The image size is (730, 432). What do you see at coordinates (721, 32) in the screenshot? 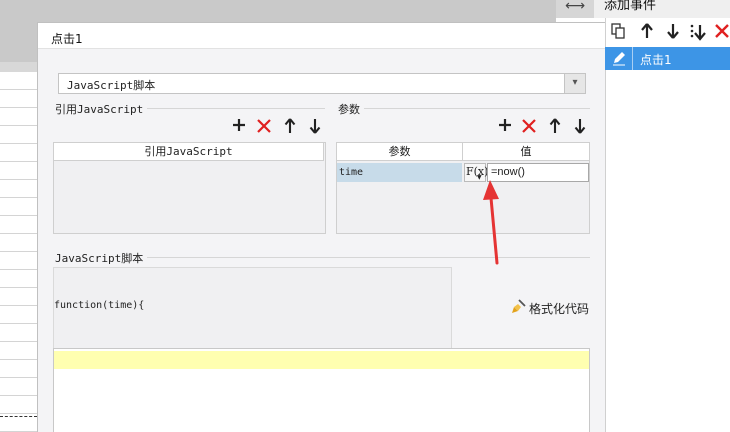
I see `delete-icon` at bounding box center [721, 32].